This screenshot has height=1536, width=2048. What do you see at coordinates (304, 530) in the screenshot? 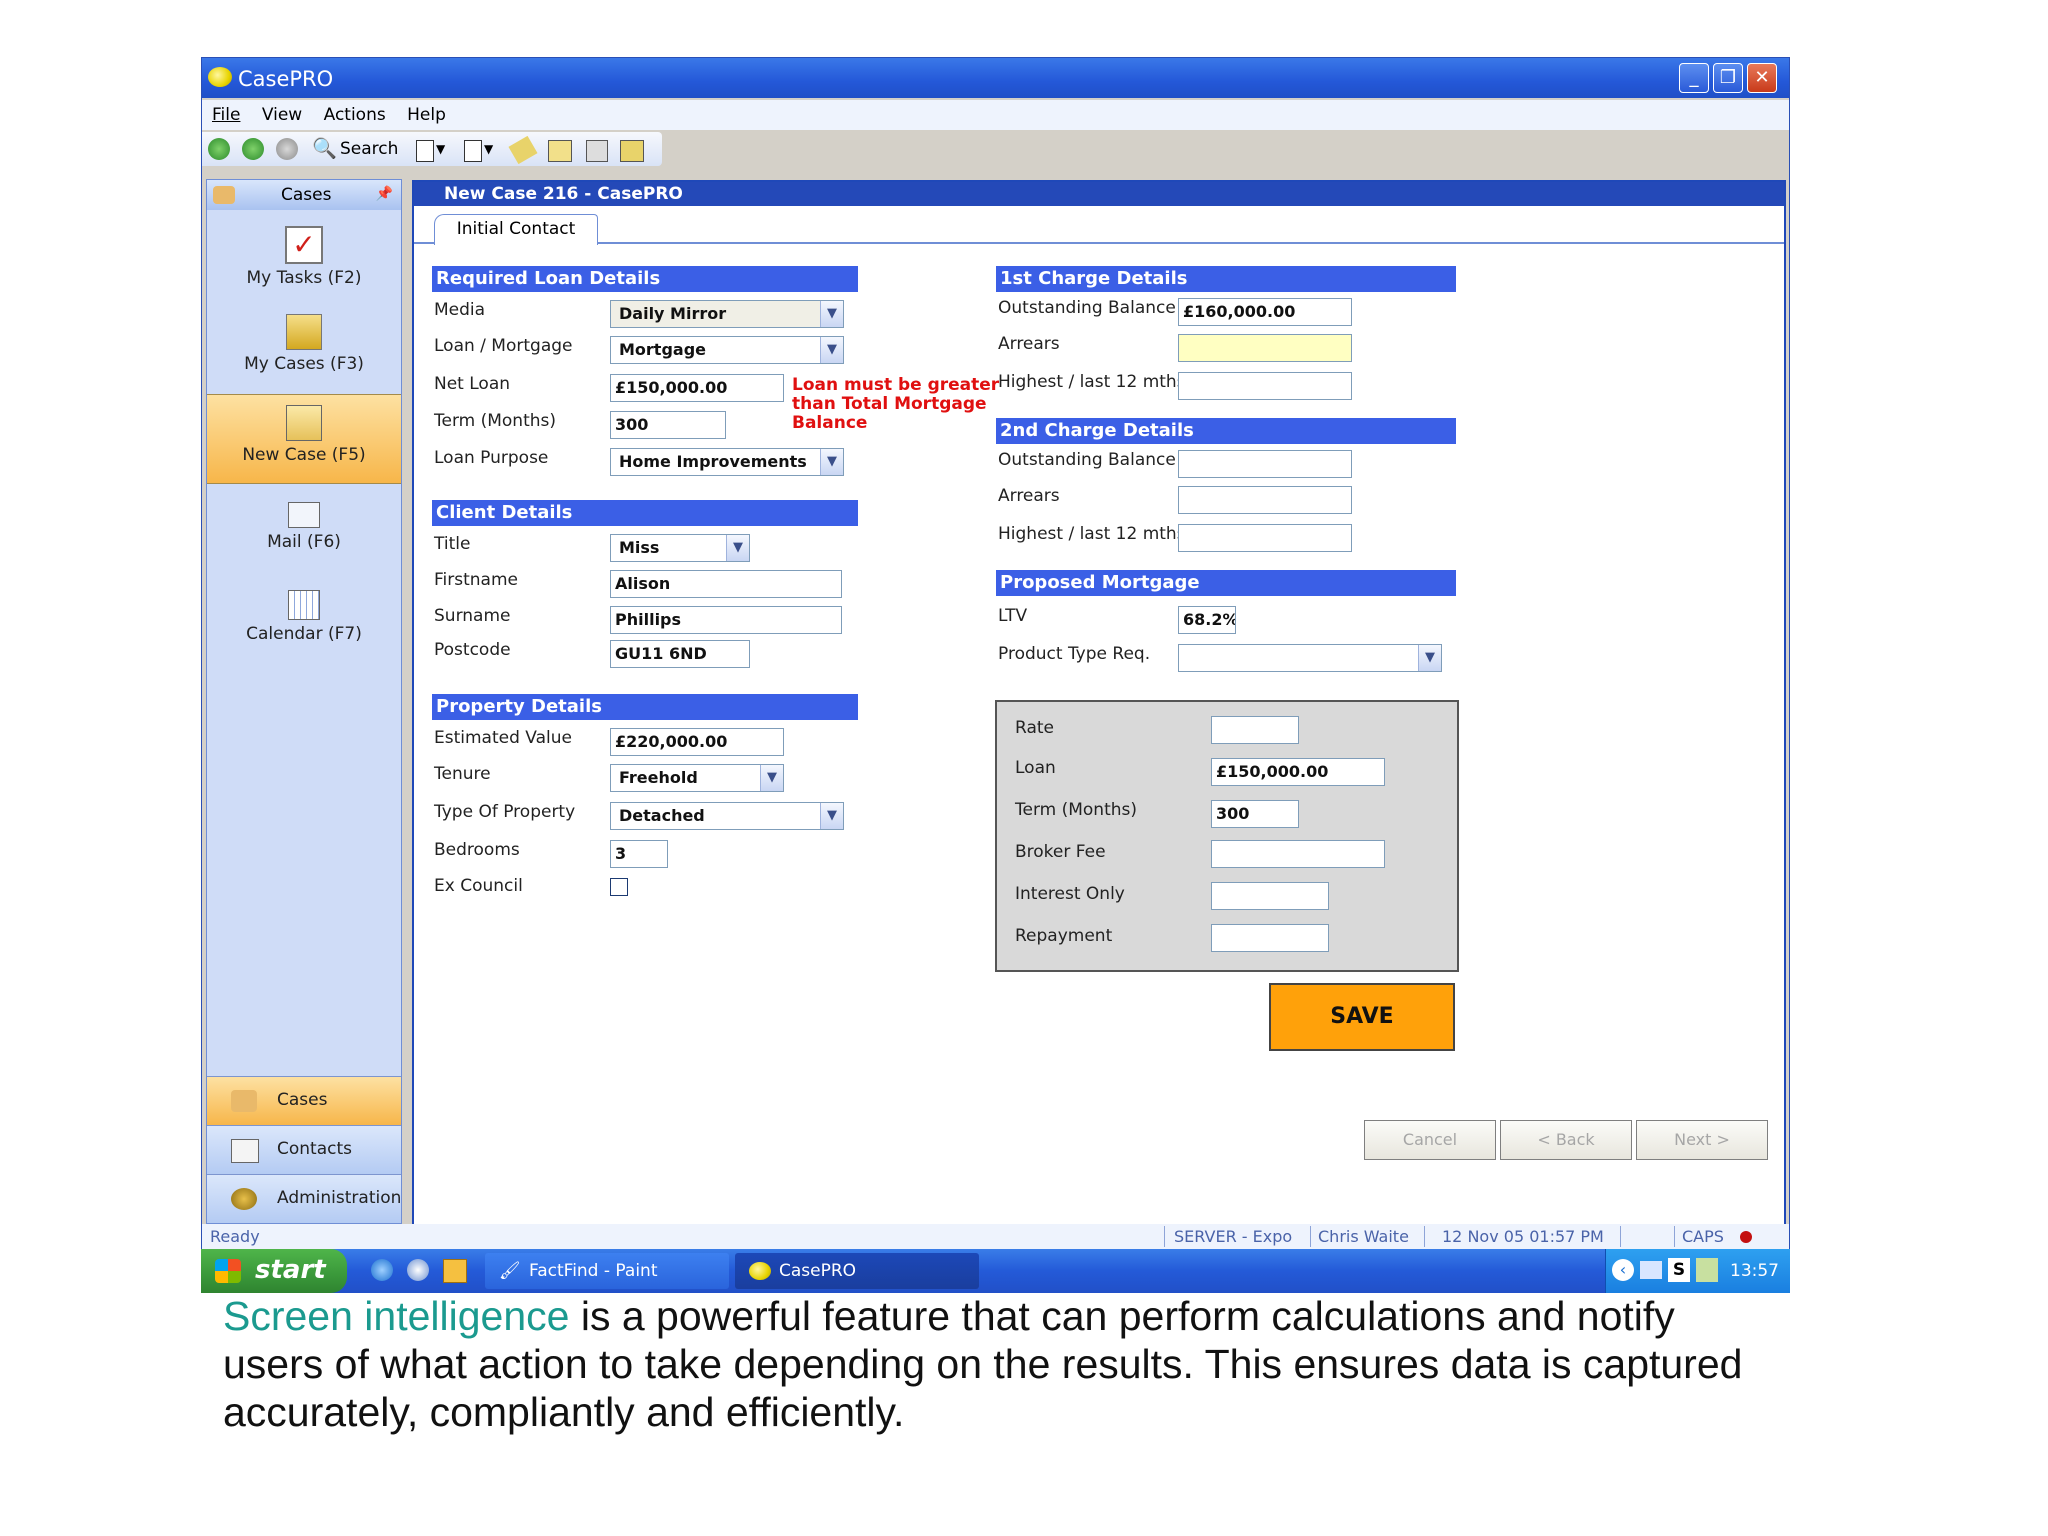
I see `sidebar-item-mail: Mail (F6)` at bounding box center [304, 530].